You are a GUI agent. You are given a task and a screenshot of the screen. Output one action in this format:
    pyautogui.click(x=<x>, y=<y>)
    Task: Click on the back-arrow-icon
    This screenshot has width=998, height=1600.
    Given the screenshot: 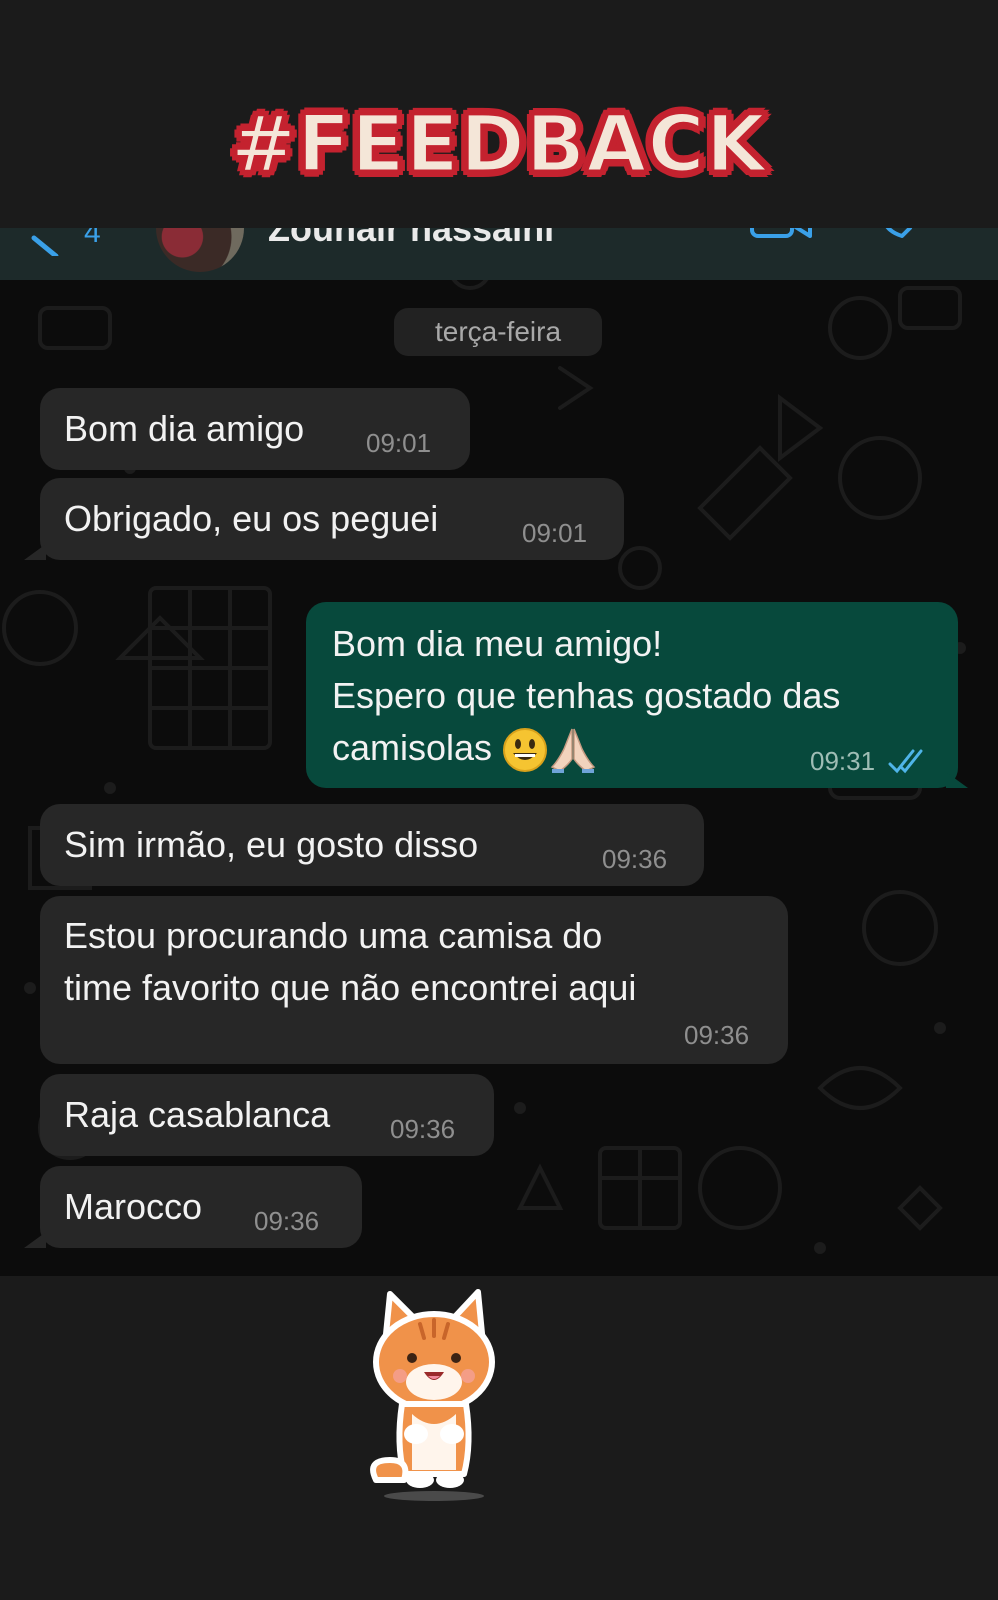 What is the action you would take?
    pyautogui.click(x=50, y=242)
    